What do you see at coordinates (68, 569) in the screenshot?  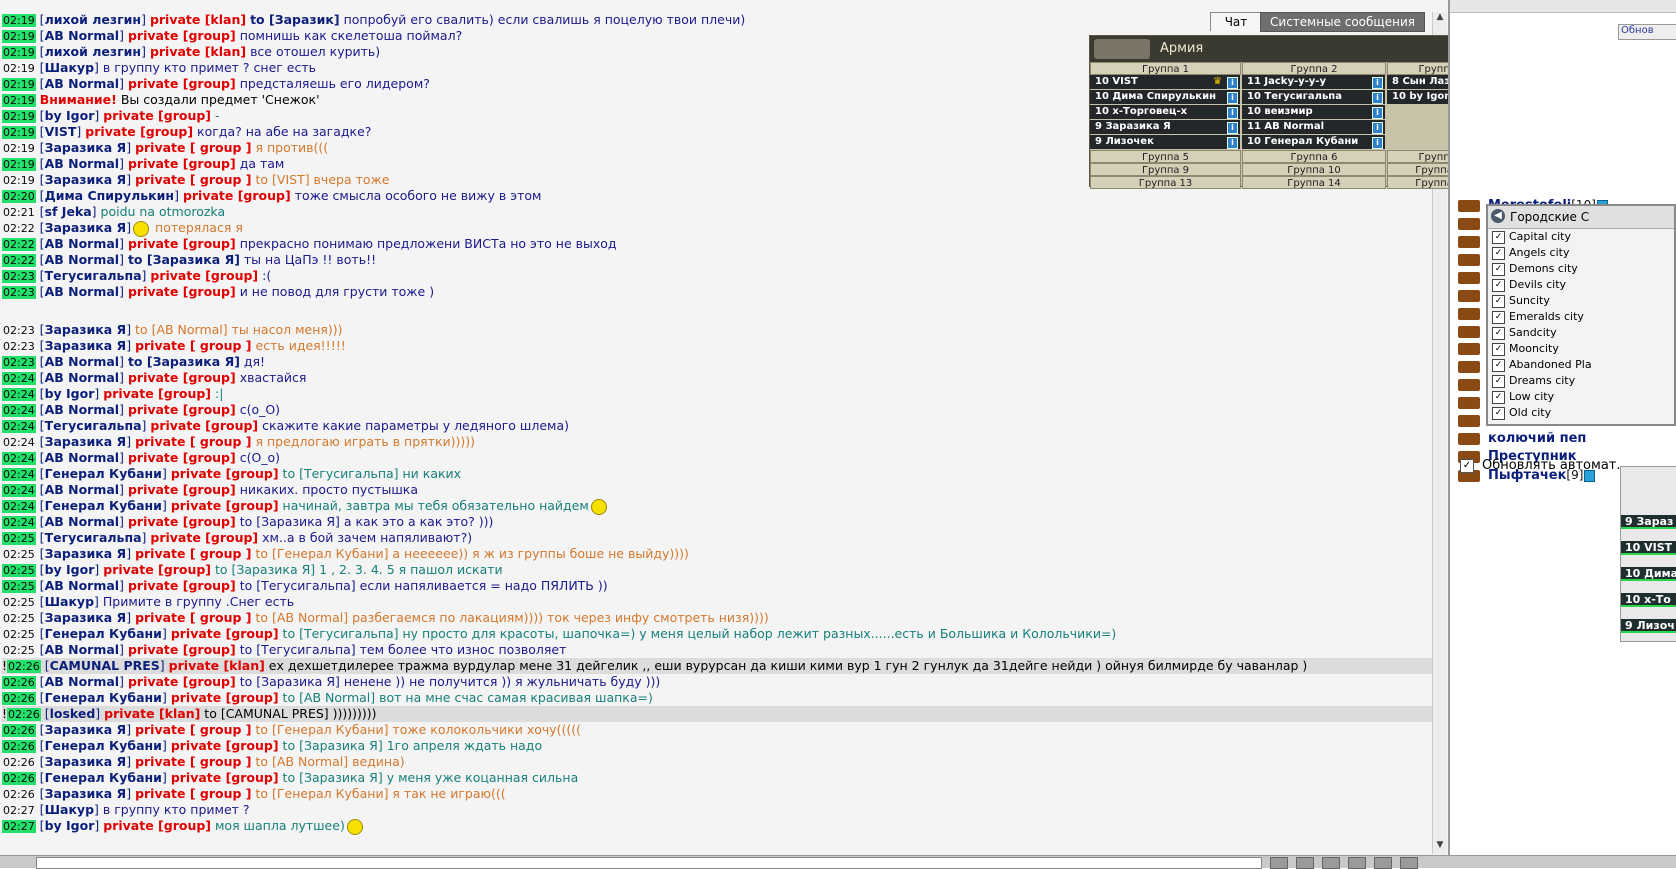 I see `message-nick: [by Igor]` at bounding box center [68, 569].